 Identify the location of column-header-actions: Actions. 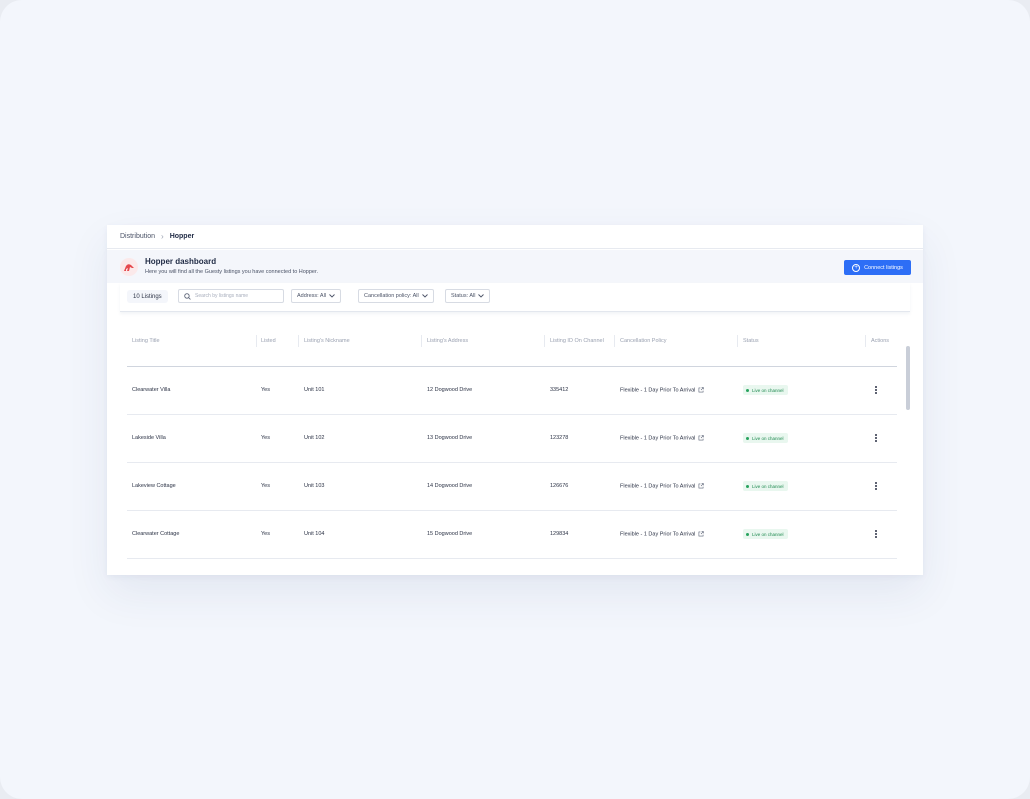
(880, 341).